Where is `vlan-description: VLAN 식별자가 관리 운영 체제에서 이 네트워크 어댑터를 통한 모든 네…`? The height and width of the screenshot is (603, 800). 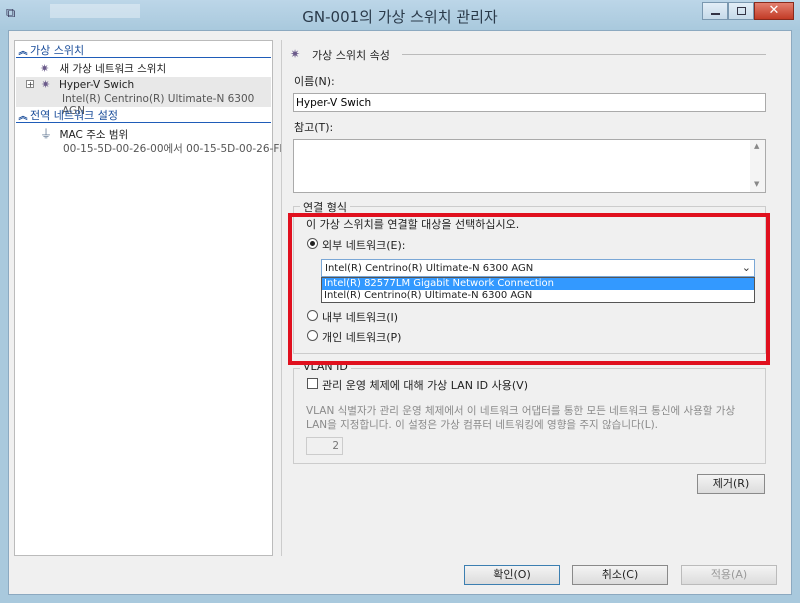 vlan-description: VLAN 식별자가 관리 운영 체제에서 이 네트워크 어댑터를 통한 모든 네… is located at coordinates (521, 418).